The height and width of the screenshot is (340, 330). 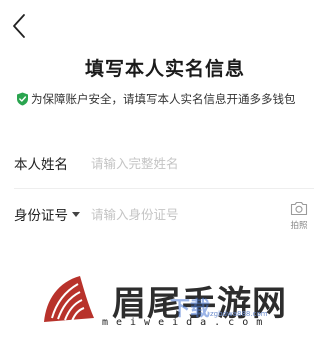 What do you see at coordinates (41, 165) in the screenshot?
I see `name-label: 本人姓名` at bounding box center [41, 165].